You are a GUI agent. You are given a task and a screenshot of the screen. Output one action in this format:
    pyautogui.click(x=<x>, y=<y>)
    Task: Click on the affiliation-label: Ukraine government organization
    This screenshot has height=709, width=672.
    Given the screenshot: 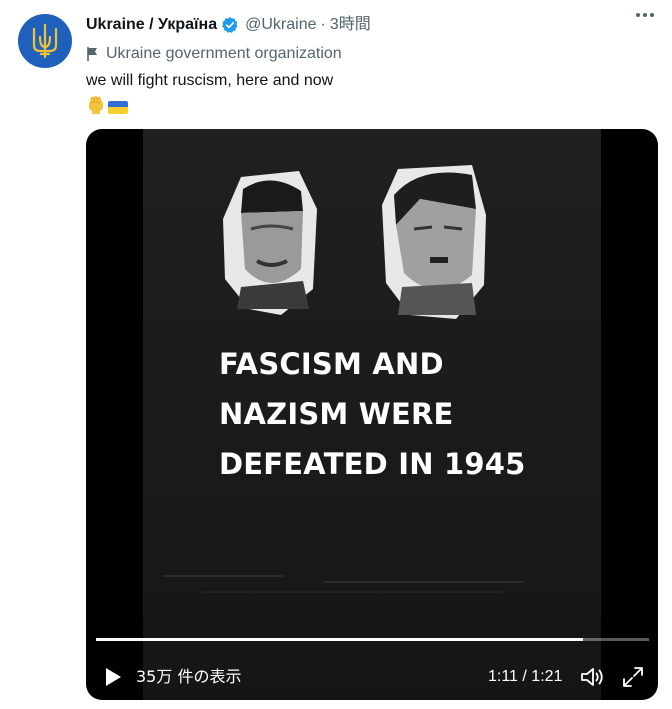 What is the action you would take?
    pyautogui.click(x=214, y=54)
    